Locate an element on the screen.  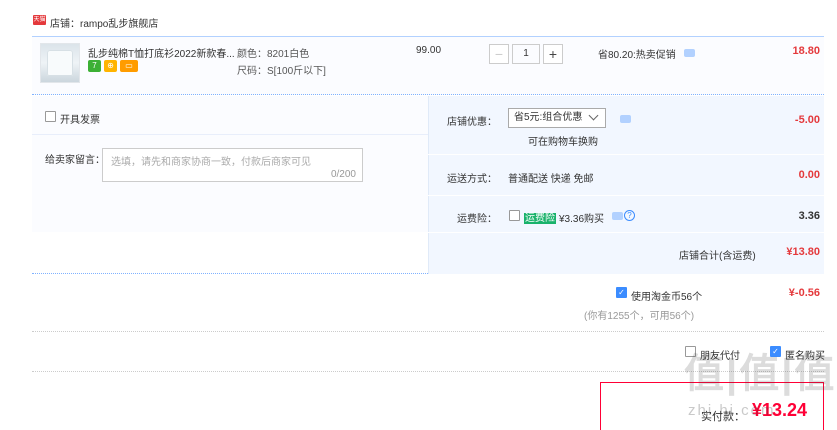
shop-total-value: ¥13.80 is located at coordinates (803, 252).